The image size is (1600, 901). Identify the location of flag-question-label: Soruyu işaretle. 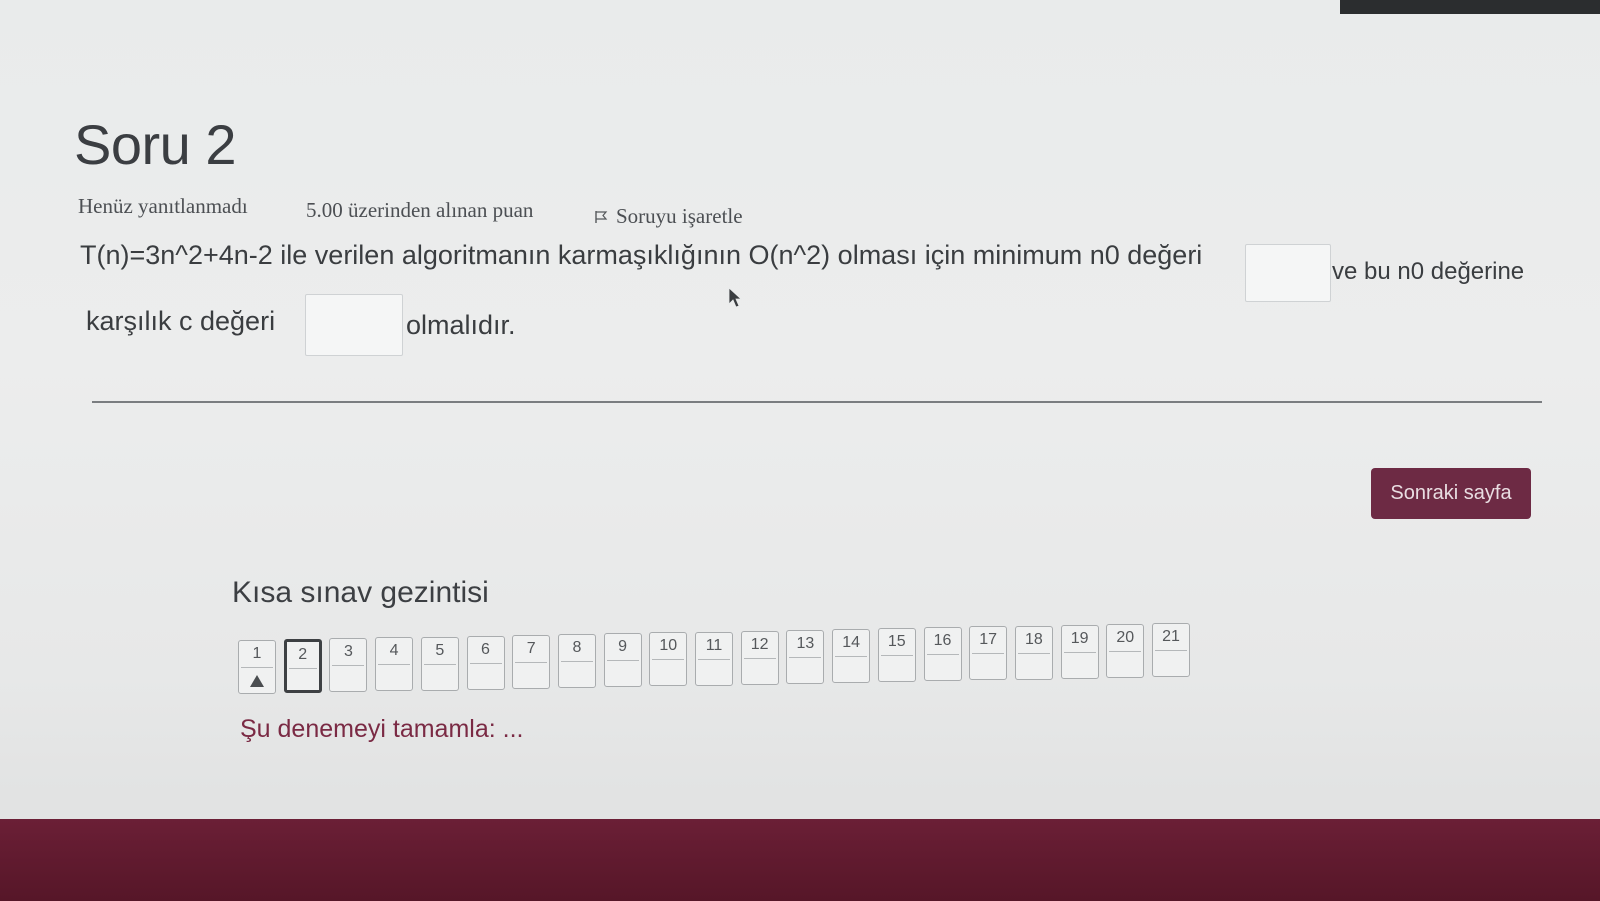
(679, 216).